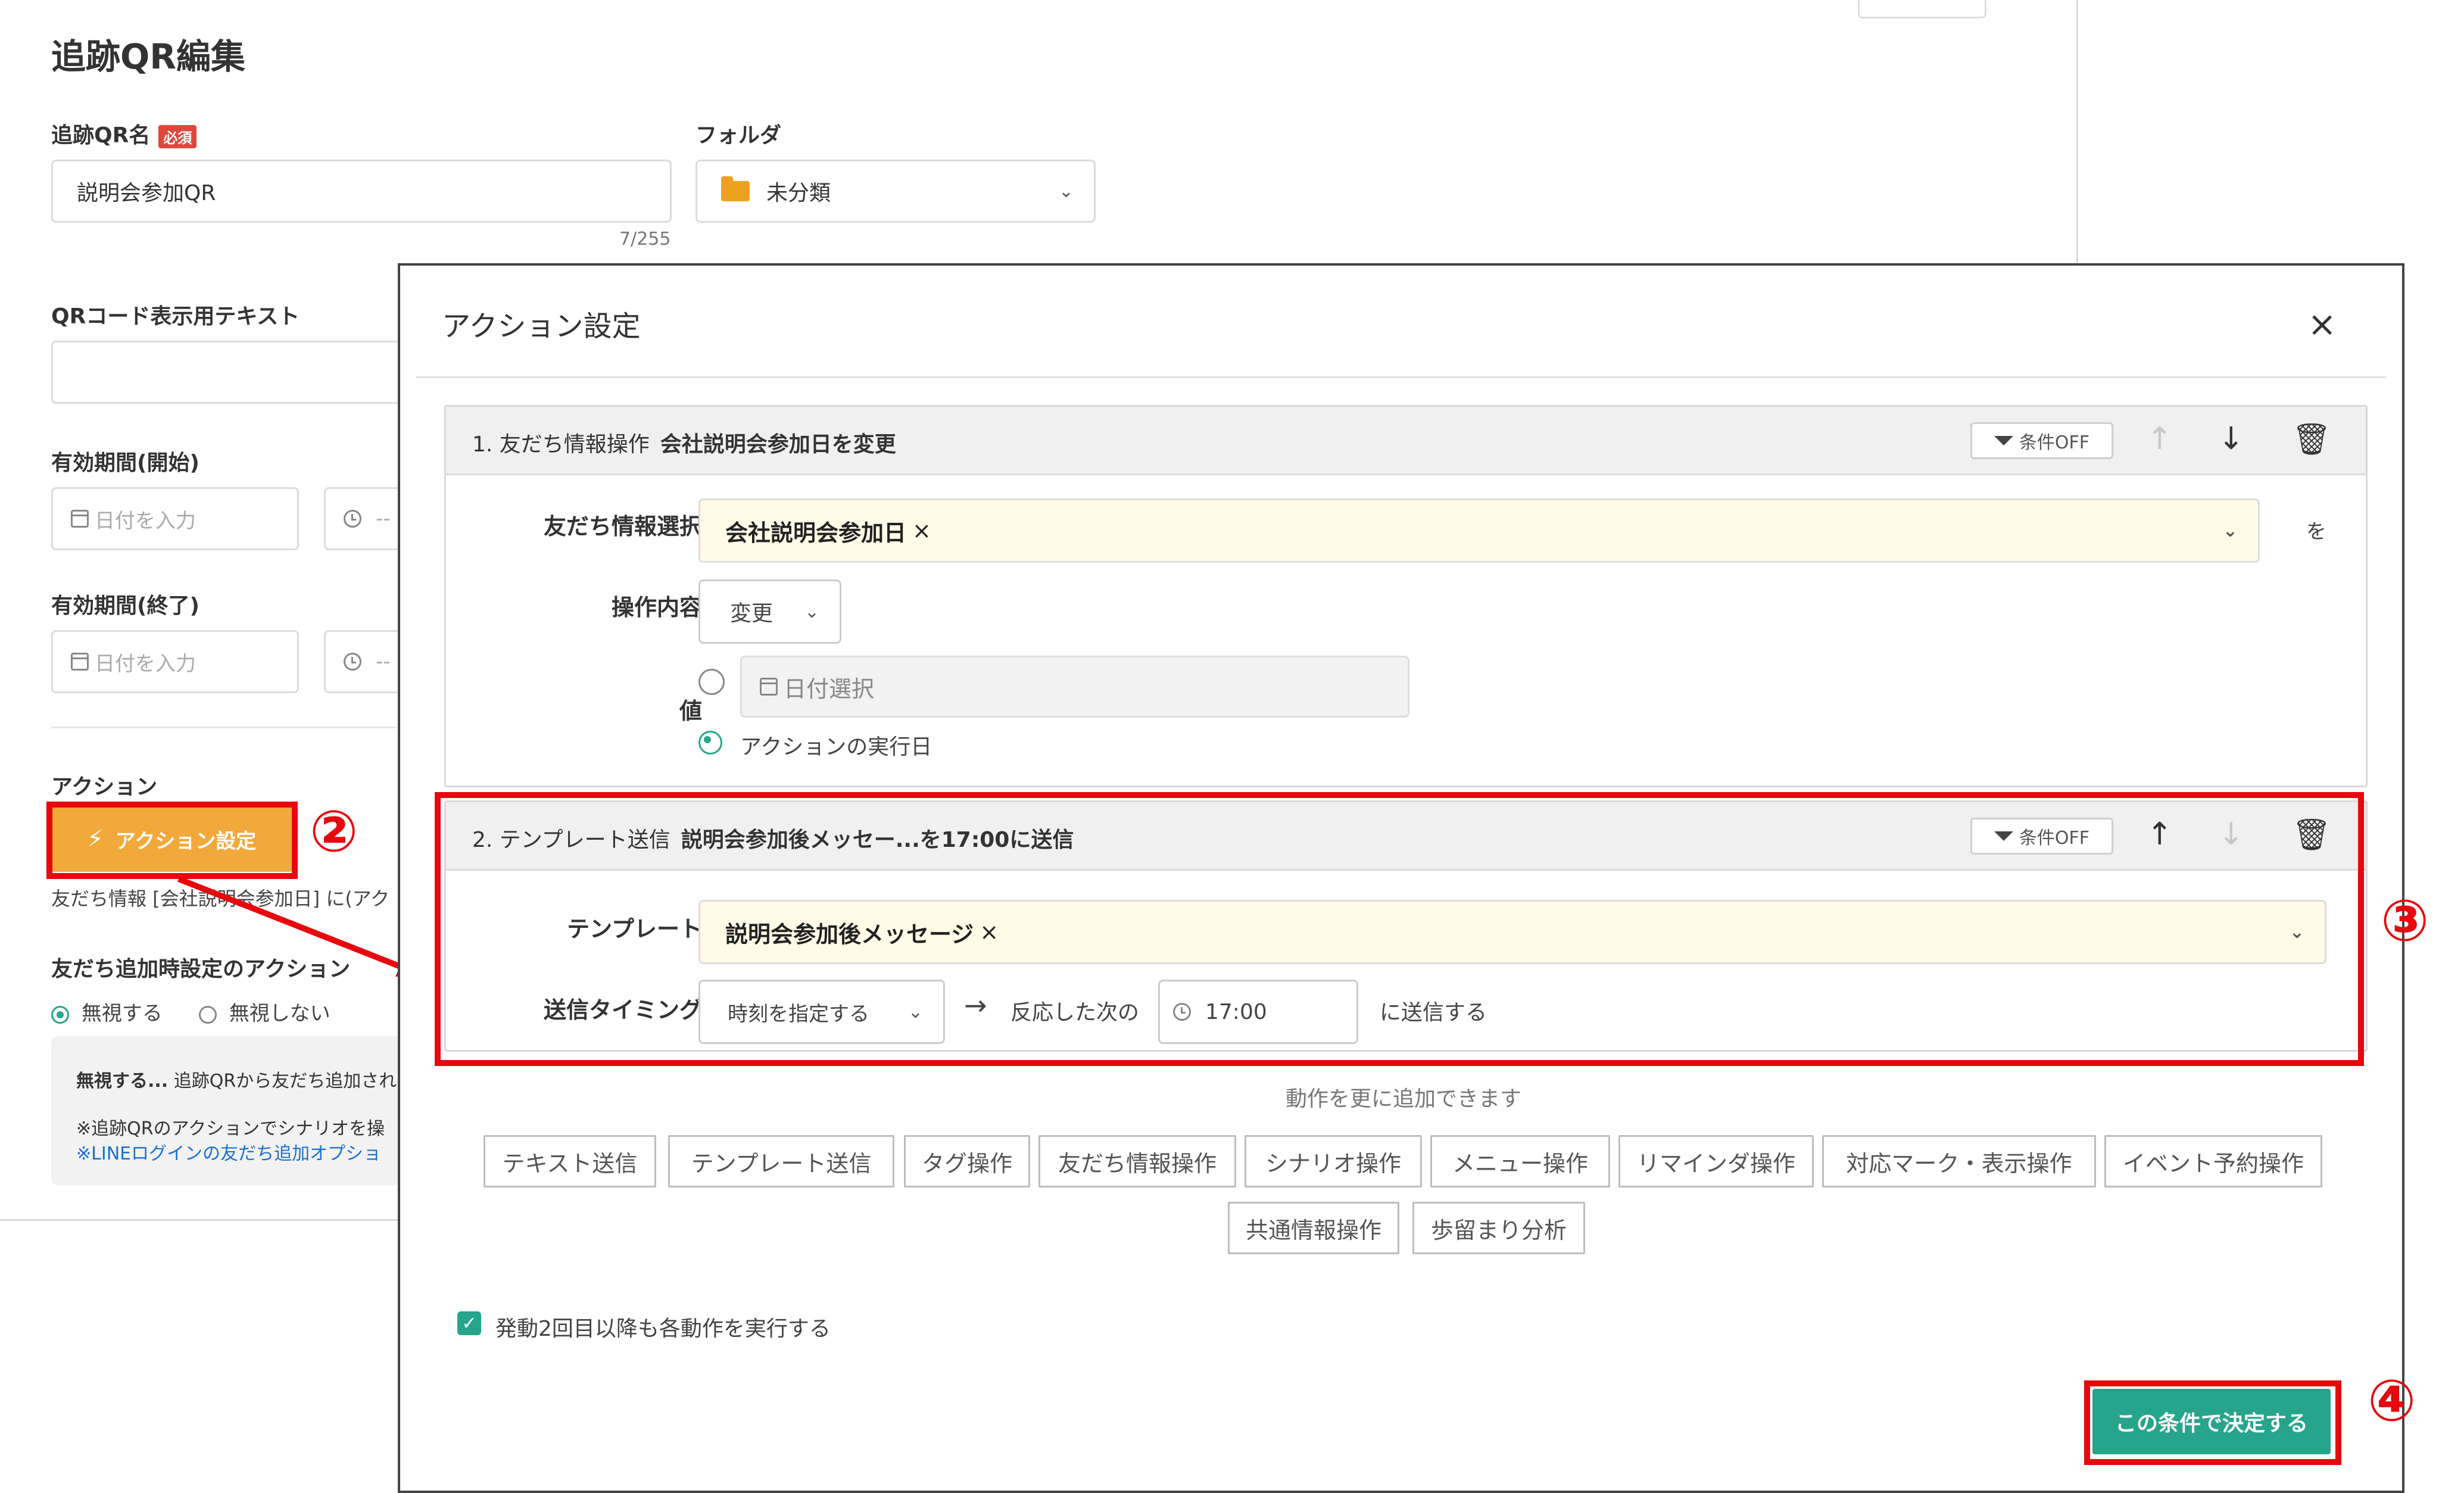 The width and height of the screenshot is (2464, 1493). I want to click on modal-divider, so click(1401, 377).